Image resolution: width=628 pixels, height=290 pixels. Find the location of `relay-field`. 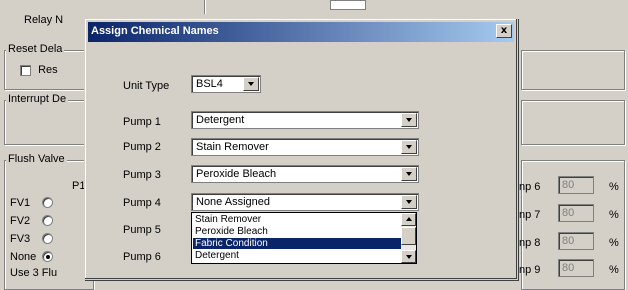

relay-field is located at coordinates (348, 5).